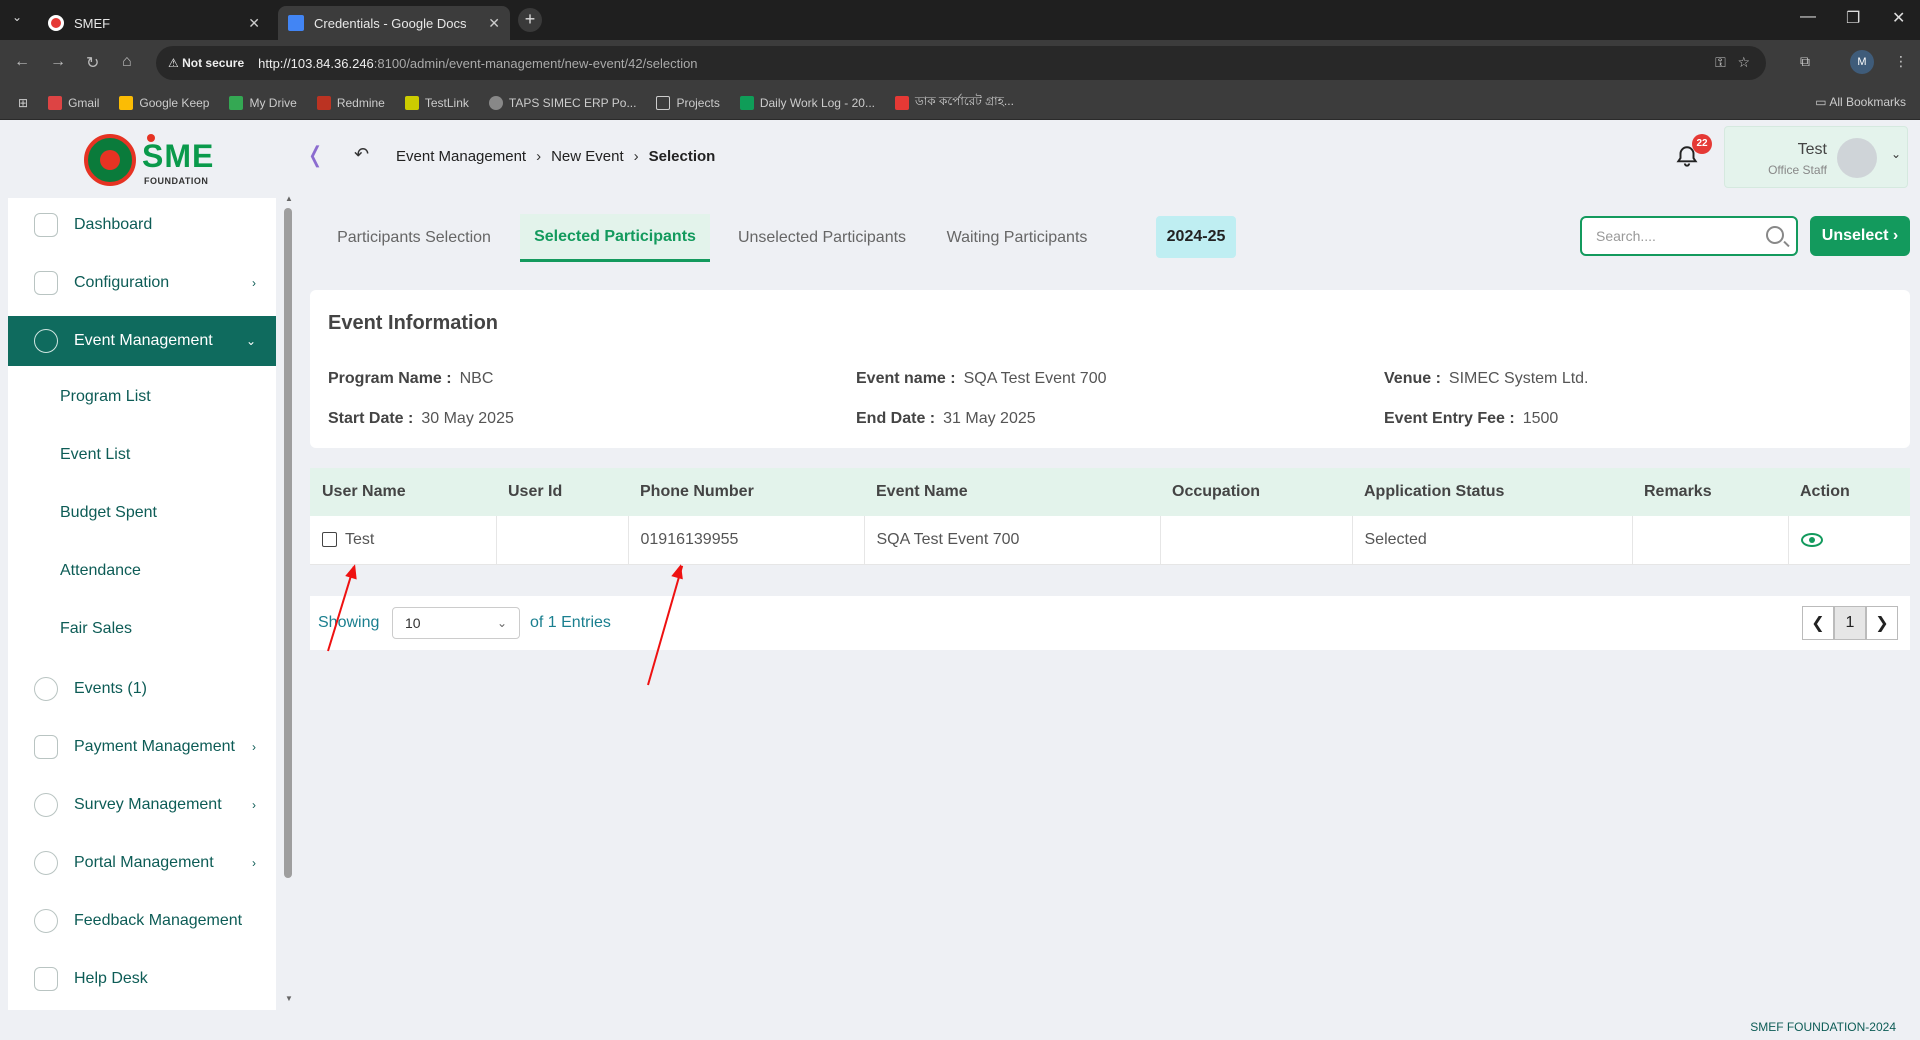 This screenshot has height=1040, width=1920. I want to click on sidebar-subitem-budget-spent: Budget Spent, so click(108, 513).